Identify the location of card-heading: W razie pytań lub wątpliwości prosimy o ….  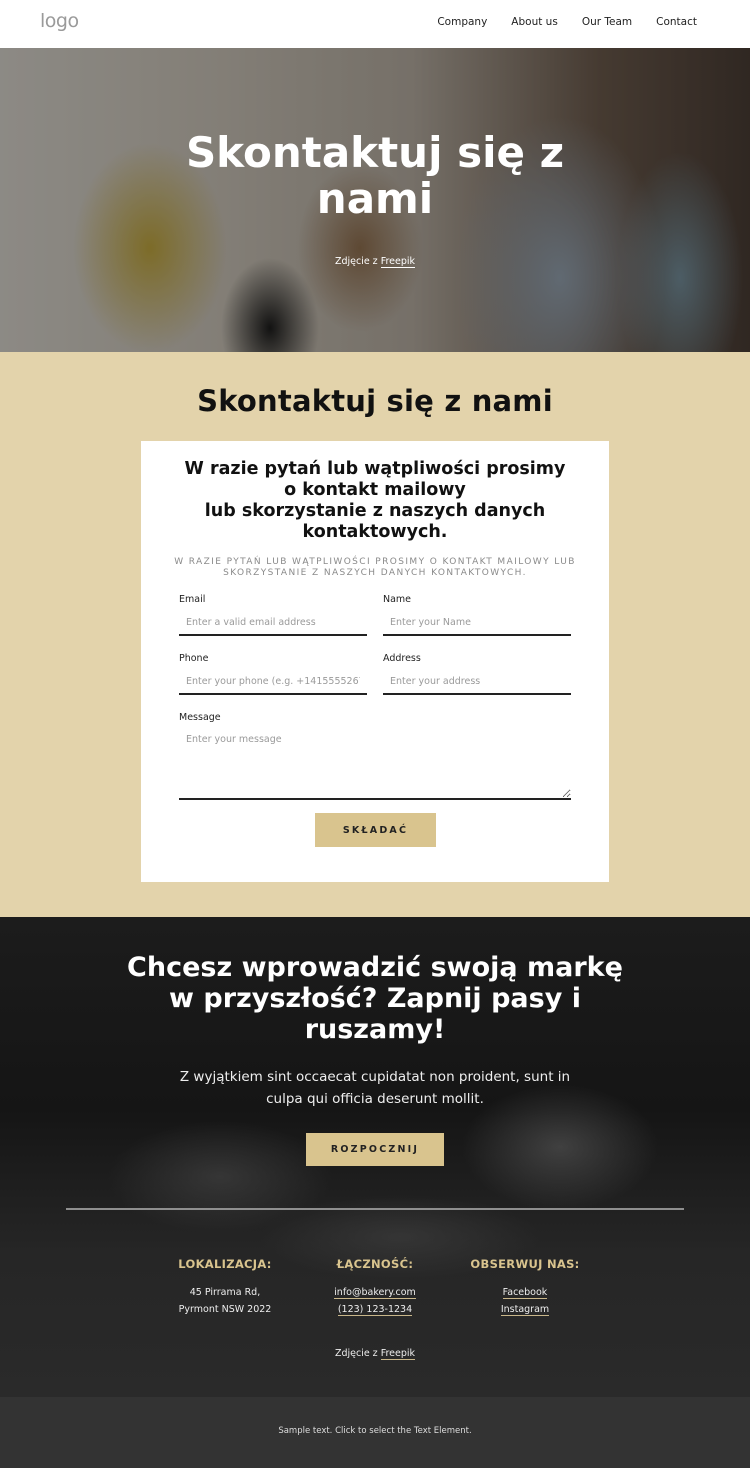
(375, 501).